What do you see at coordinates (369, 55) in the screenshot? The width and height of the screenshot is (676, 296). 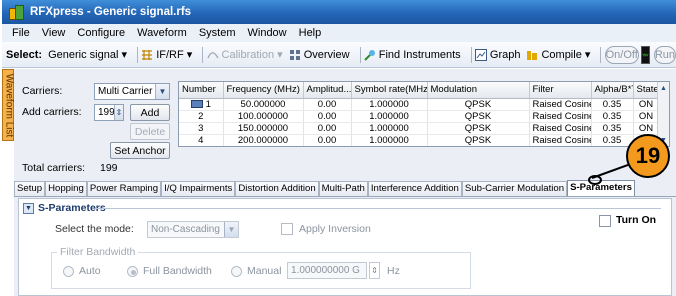 I see `find-instruments-icon` at bounding box center [369, 55].